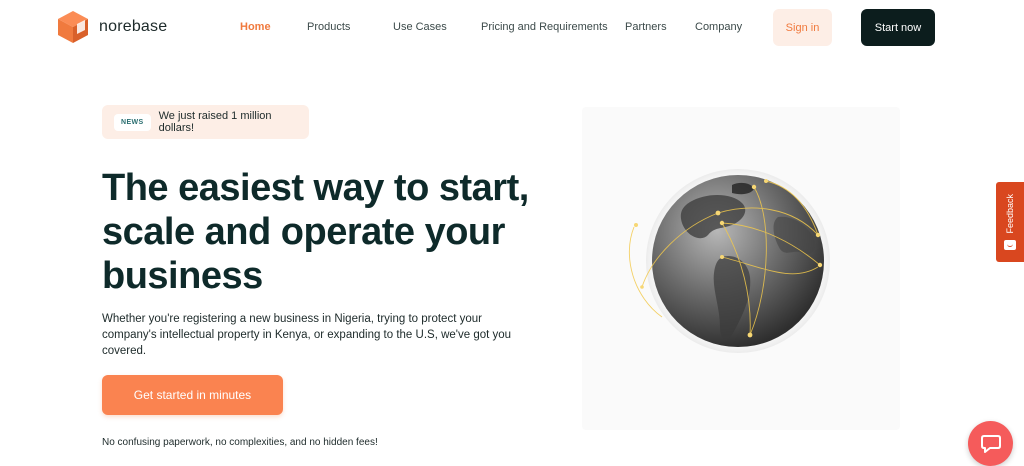  Describe the element at coordinates (729, 261) in the screenshot. I see `globe-icon` at that location.